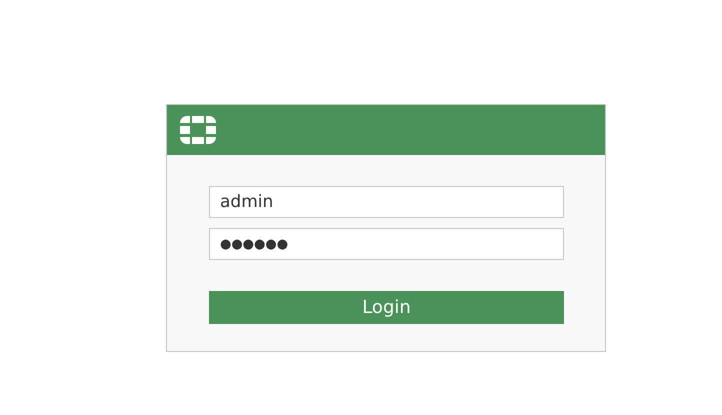 The height and width of the screenshot is (415, 722). What do you see at coordinates (386, 244) in the screenshot?
I see `password-field: ●●●●●●` at bounding box center [386, 244].